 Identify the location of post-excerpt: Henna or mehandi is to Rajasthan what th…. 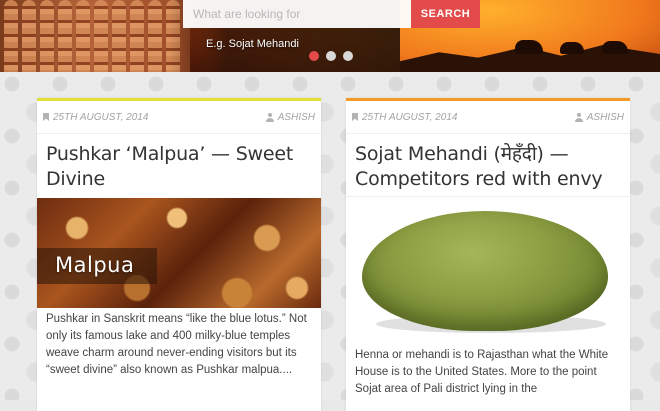
(482, 372).